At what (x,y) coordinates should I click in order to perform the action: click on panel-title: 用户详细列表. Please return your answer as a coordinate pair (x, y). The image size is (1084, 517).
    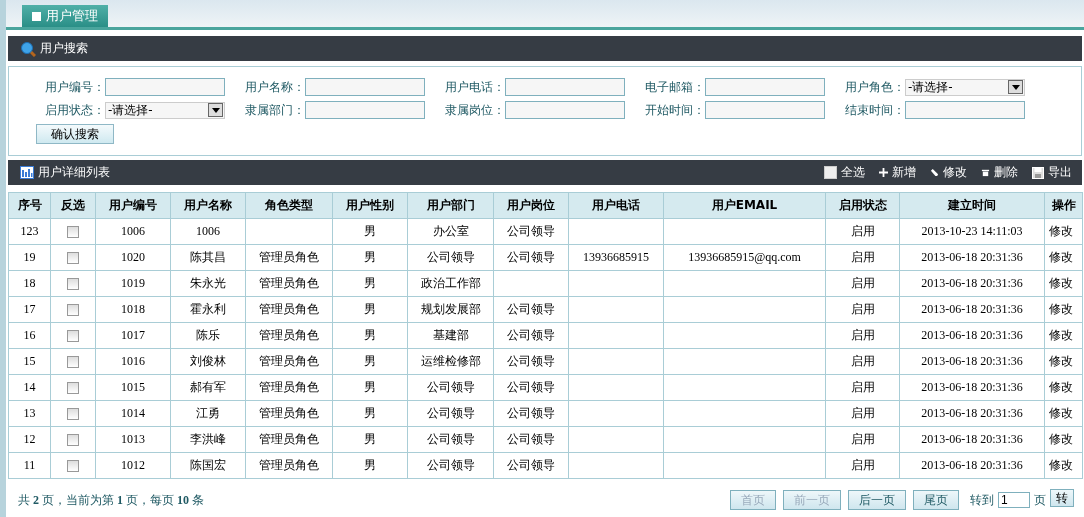
    Looking at the image, I should click on (74, 172).